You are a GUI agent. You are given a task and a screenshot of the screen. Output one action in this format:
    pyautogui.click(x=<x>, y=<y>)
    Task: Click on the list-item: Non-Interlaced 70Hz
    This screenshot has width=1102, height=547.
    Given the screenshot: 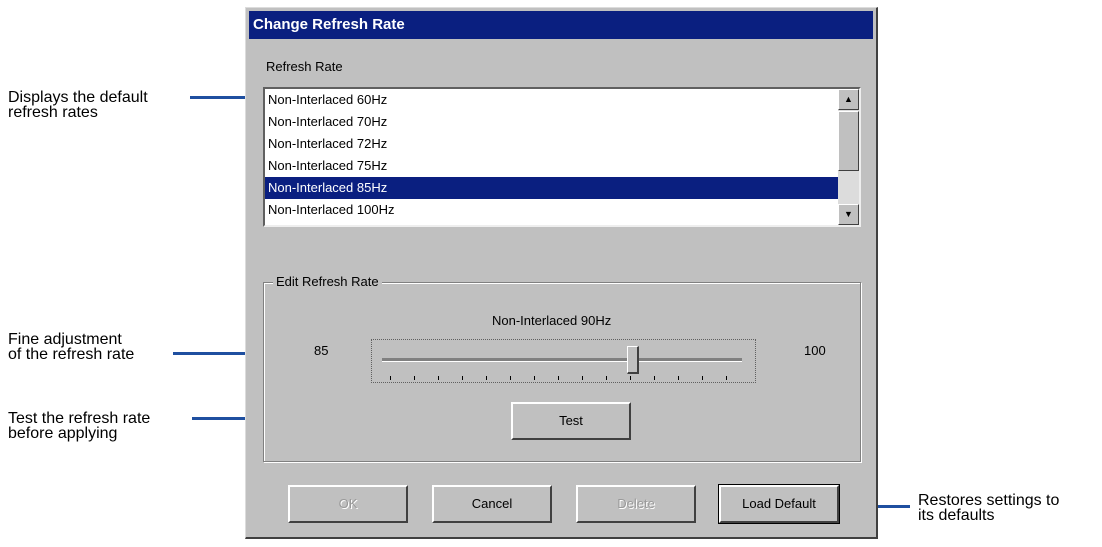 What is the action you would take?
    pyautogui.click(x=552, y=122)
    